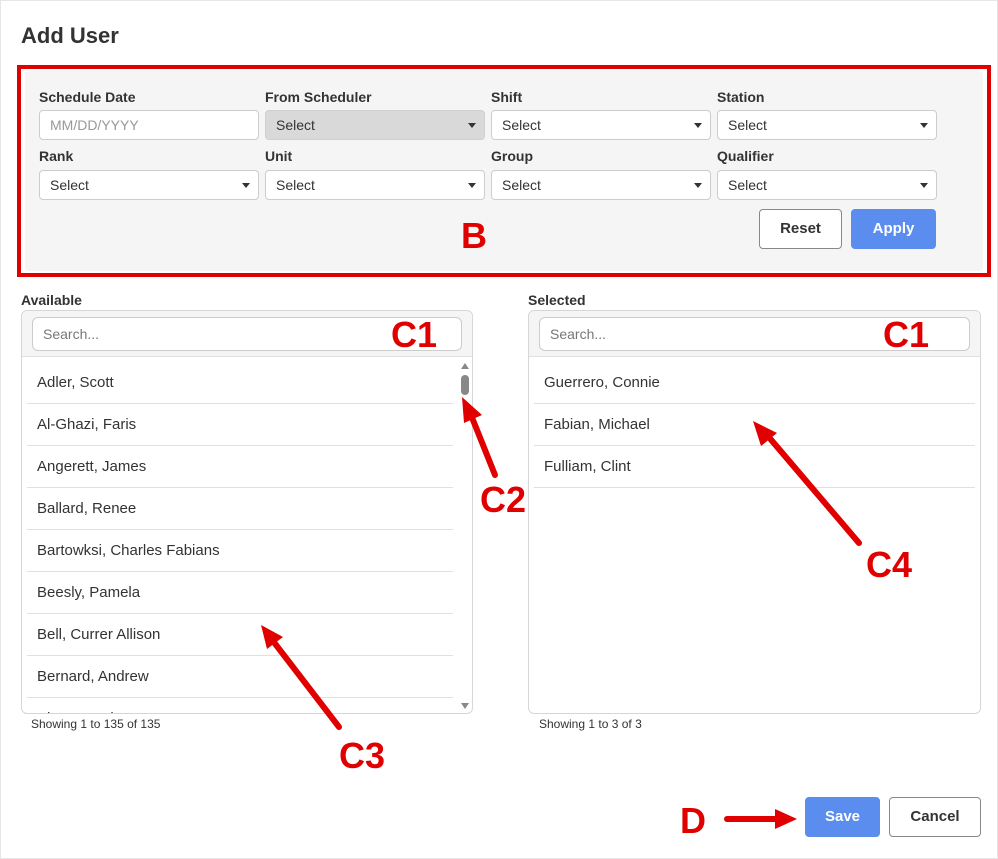  I want to click on arrow-c4-line, so click(813, 489).